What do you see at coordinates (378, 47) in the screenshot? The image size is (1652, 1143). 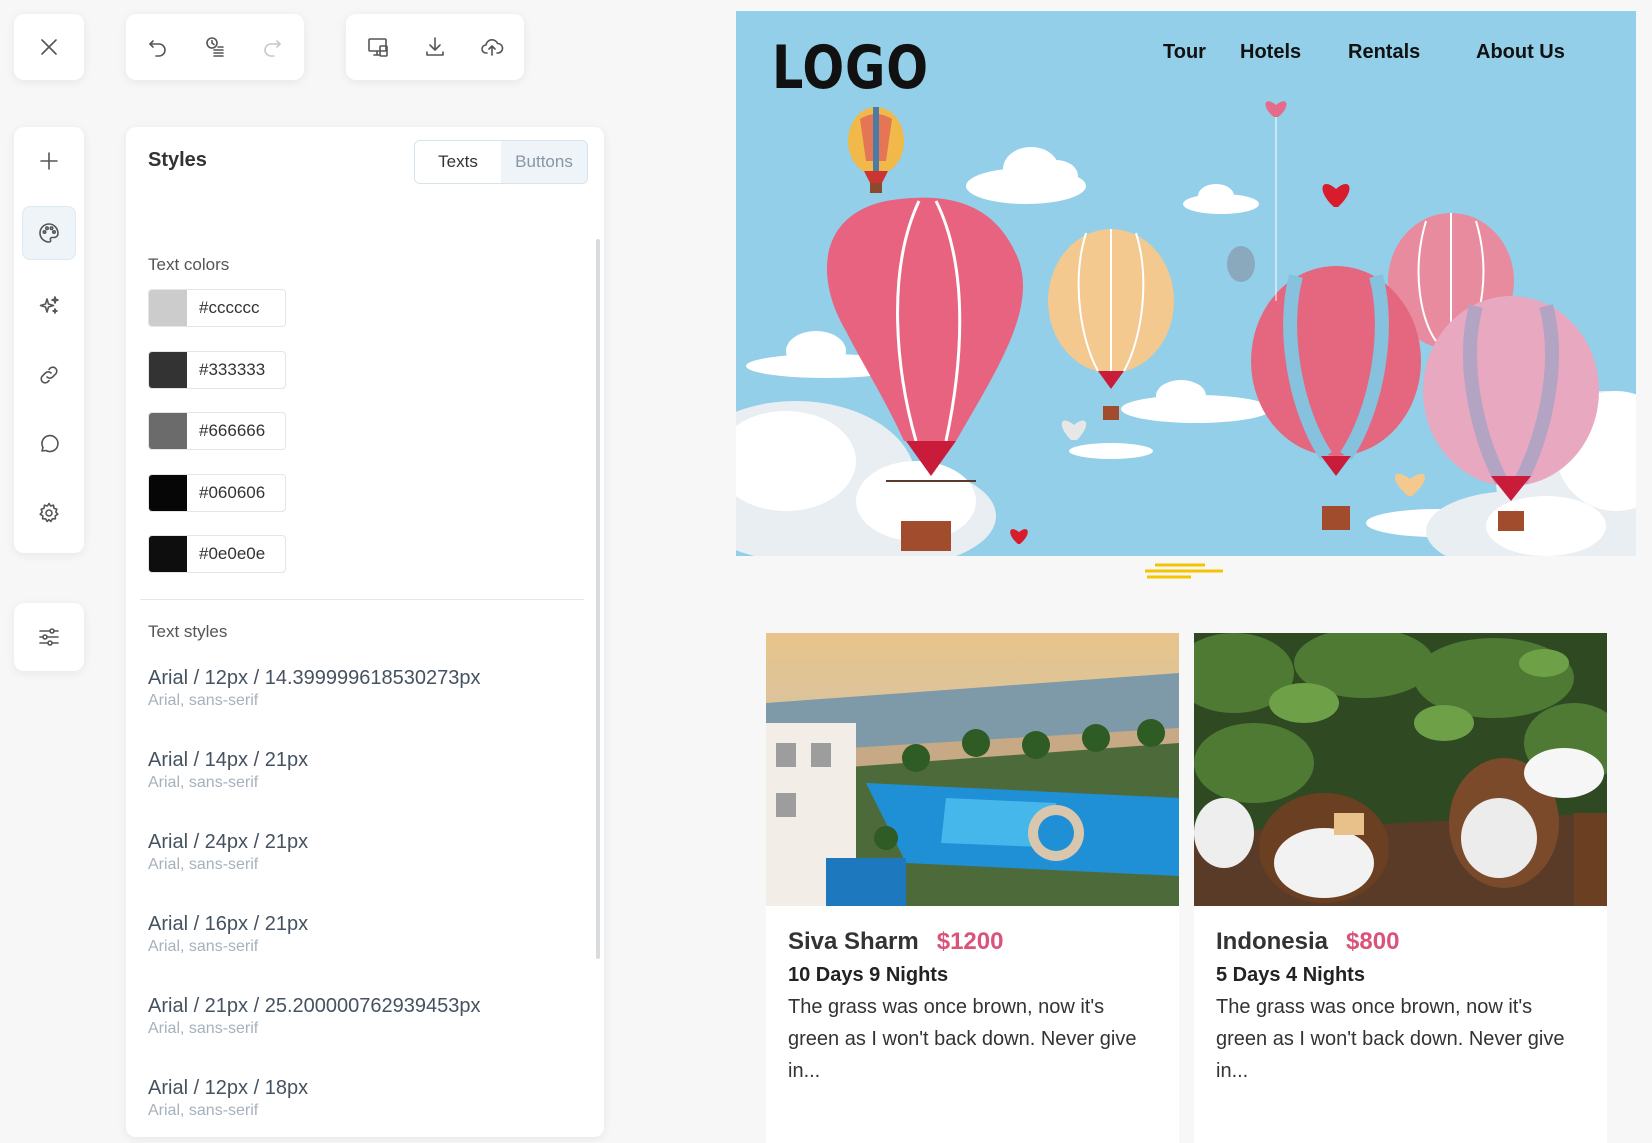 I see `preview-icon` at bounding box center [378, 47].